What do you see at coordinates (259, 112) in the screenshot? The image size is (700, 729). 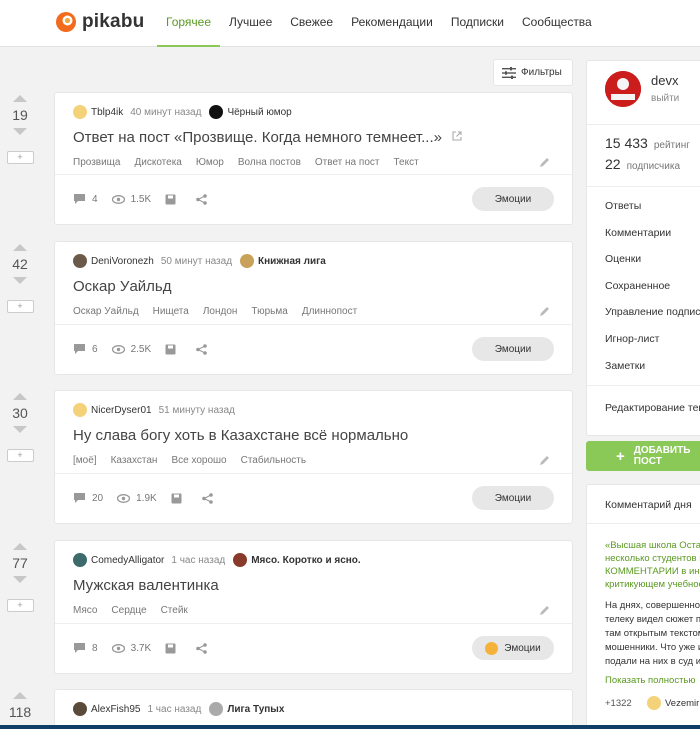 I see `post-community: Чёрный юмор` at bounding box center [259, 112].